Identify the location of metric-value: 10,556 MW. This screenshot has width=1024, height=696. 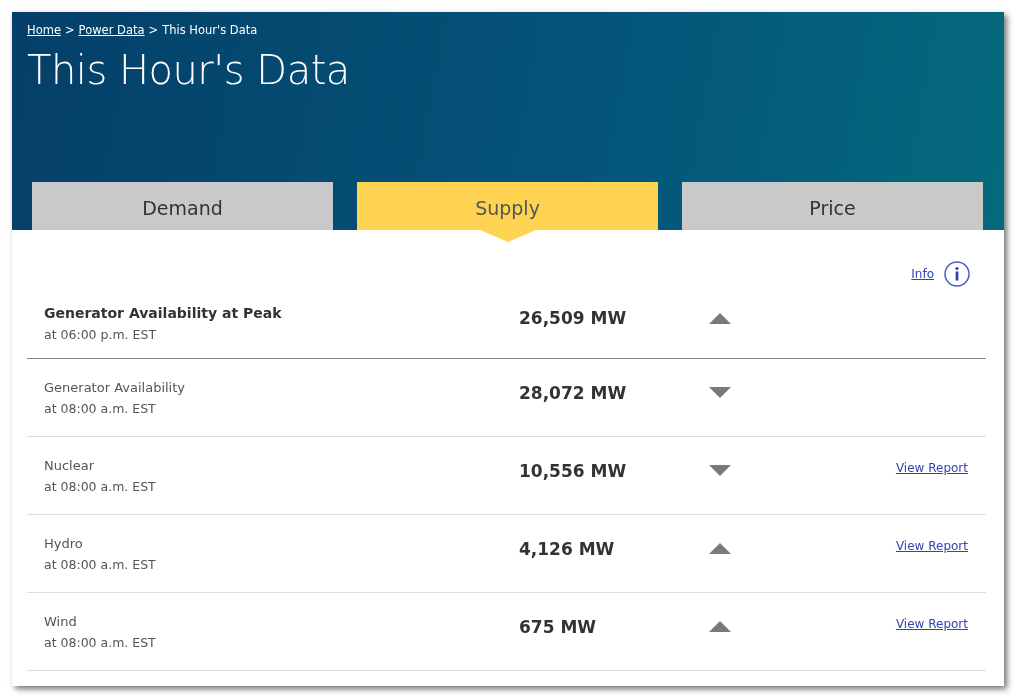
(573, 470).